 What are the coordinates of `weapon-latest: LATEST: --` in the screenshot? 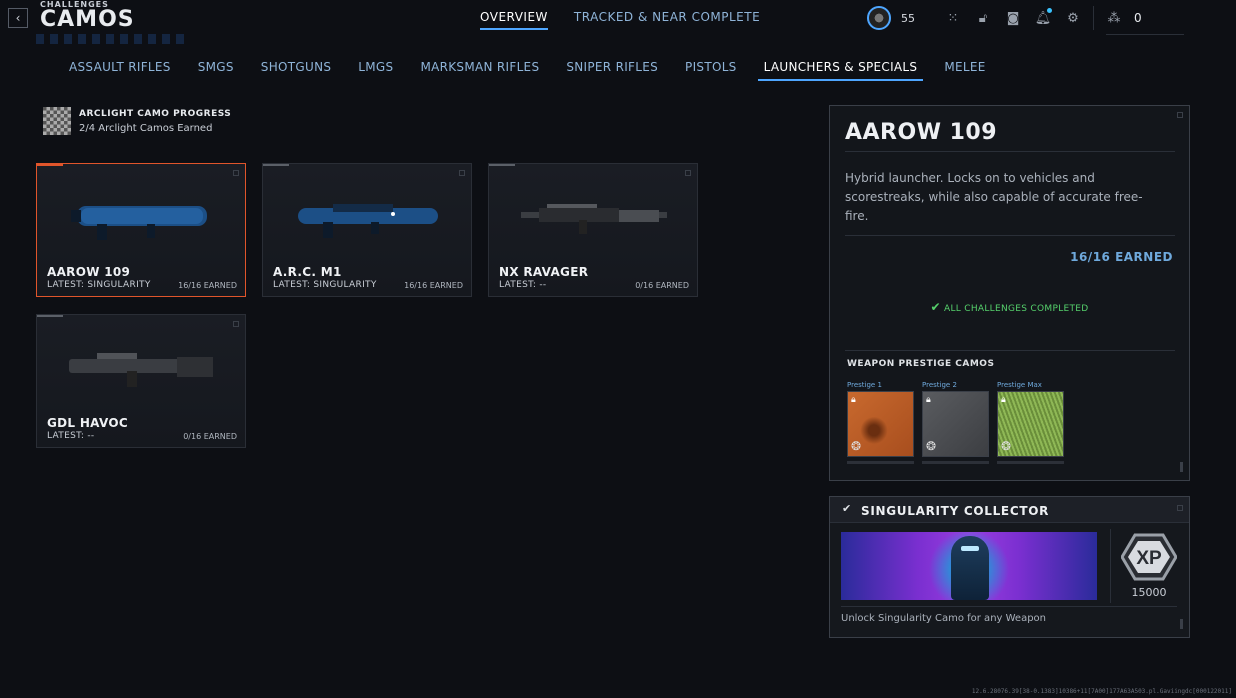 It's located at (71, 436).